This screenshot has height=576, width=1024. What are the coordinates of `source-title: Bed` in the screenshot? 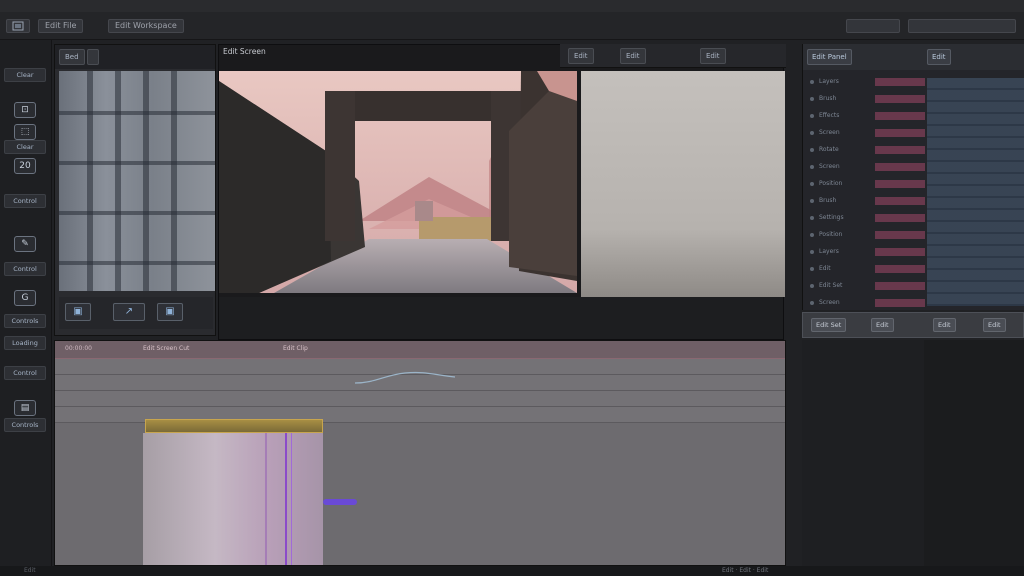 It's located at (72, 57).